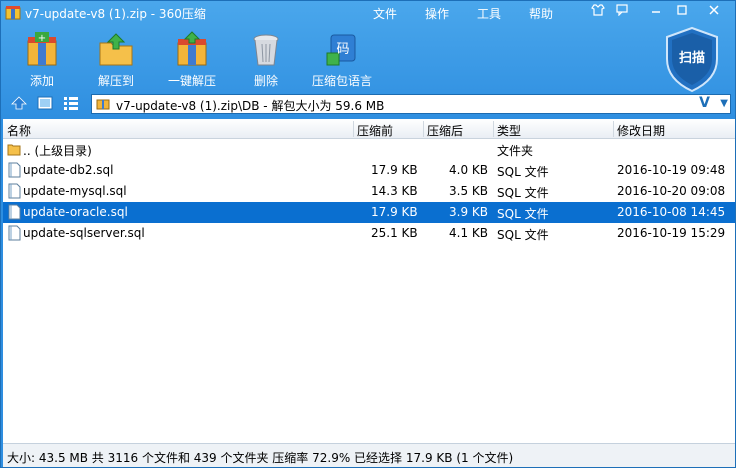  Describe the element at coordinates (84, 233) in the screenshot. I see `file-name: update-sqlserver.sql` at that location.